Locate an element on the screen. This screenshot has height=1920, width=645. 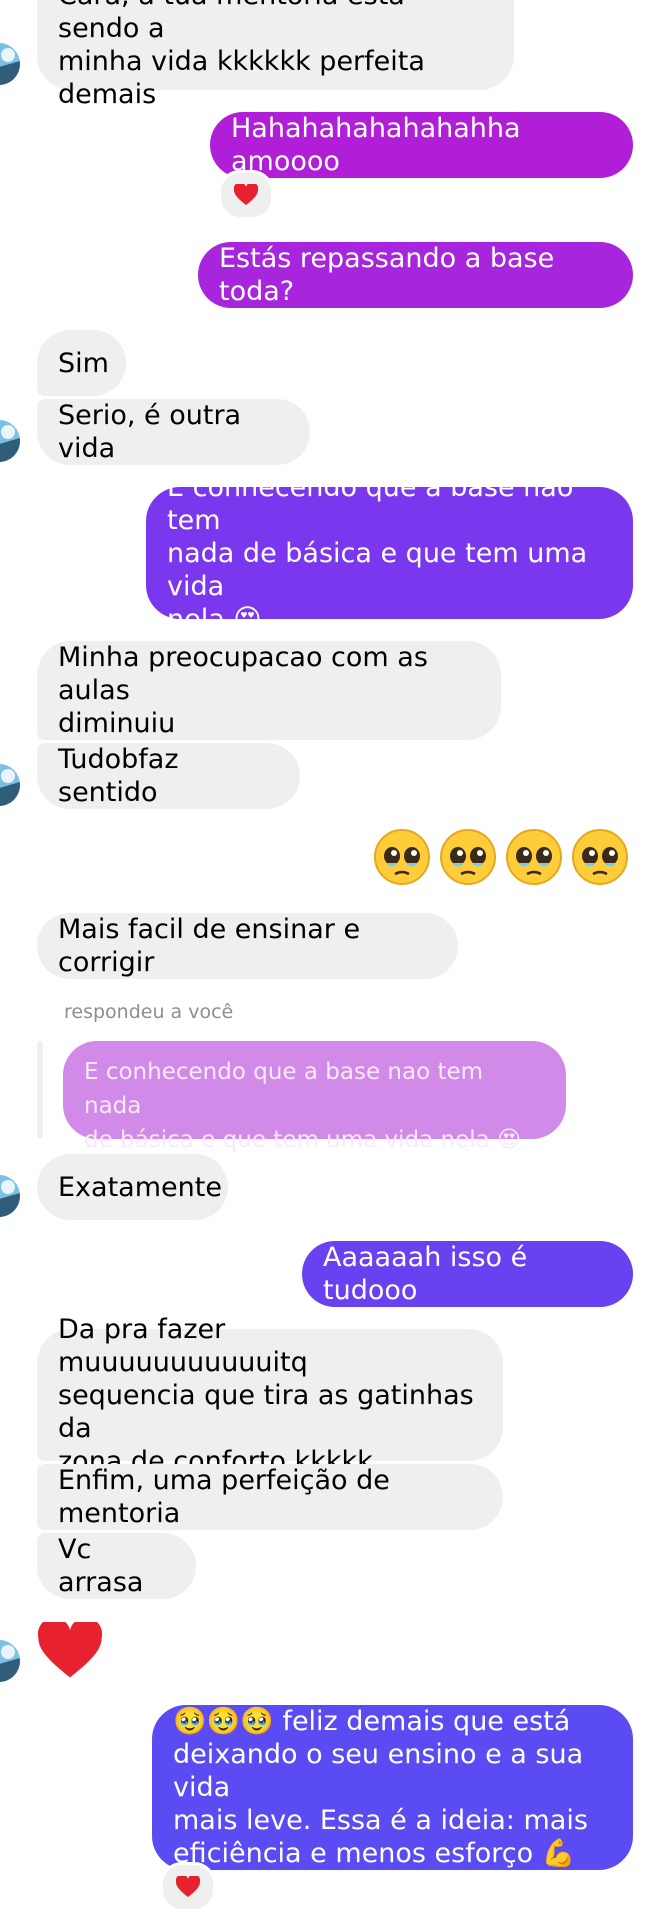
message-bubble-incoming: Mais facil de ensinar e corrigir is located at coordinates (247, 946).